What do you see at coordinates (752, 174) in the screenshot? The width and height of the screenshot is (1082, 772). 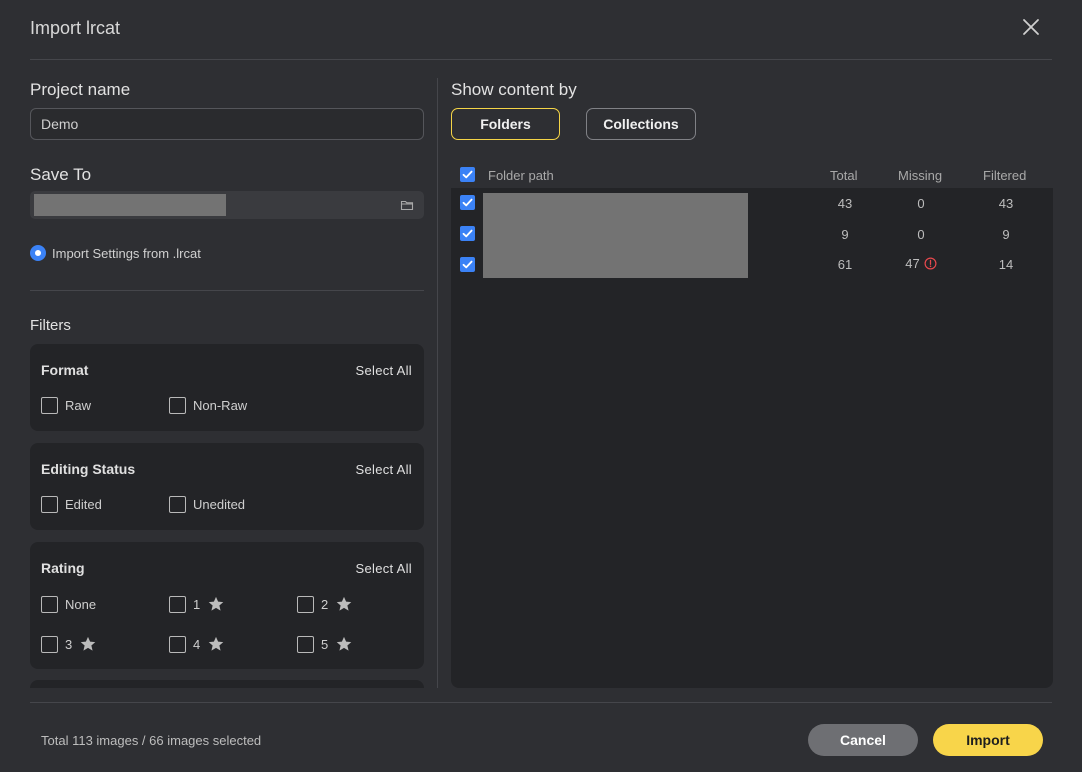 I see `table-header: Folder path Total Missing Filtered` at bounding box center [752, 174].